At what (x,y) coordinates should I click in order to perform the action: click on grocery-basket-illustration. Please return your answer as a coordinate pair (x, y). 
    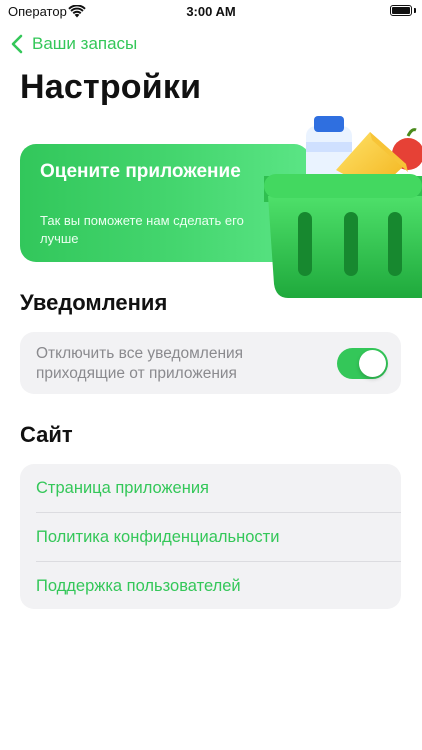
    Looking at the image, I should click on (343, 207).